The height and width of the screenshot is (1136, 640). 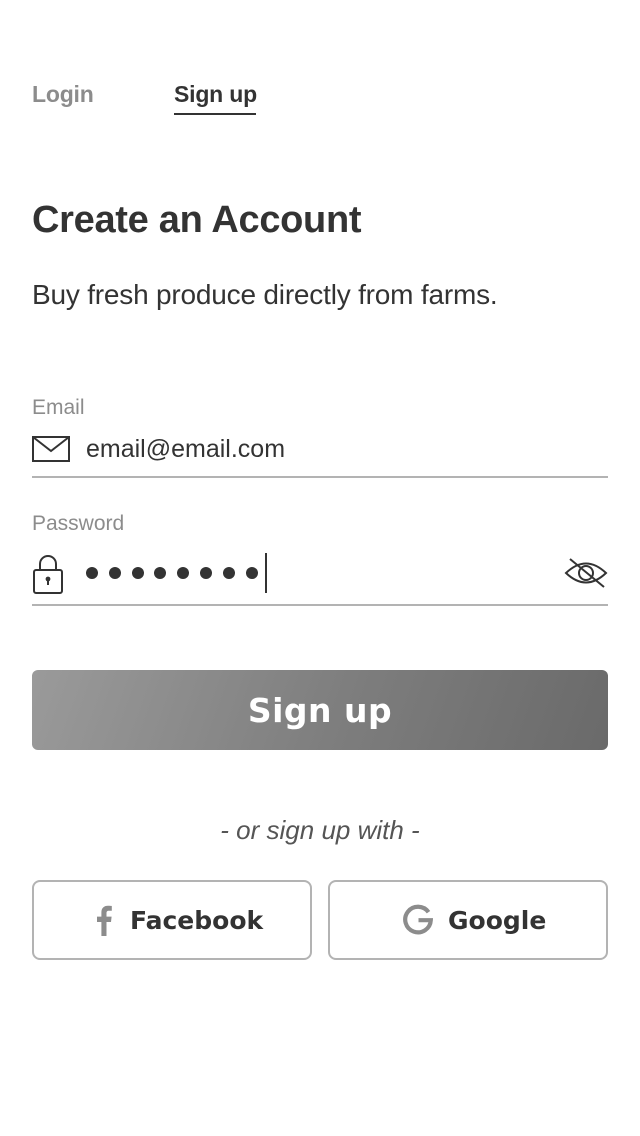 I want to click on auth-tabs: Login Sign up, so click(x=320, y=98).